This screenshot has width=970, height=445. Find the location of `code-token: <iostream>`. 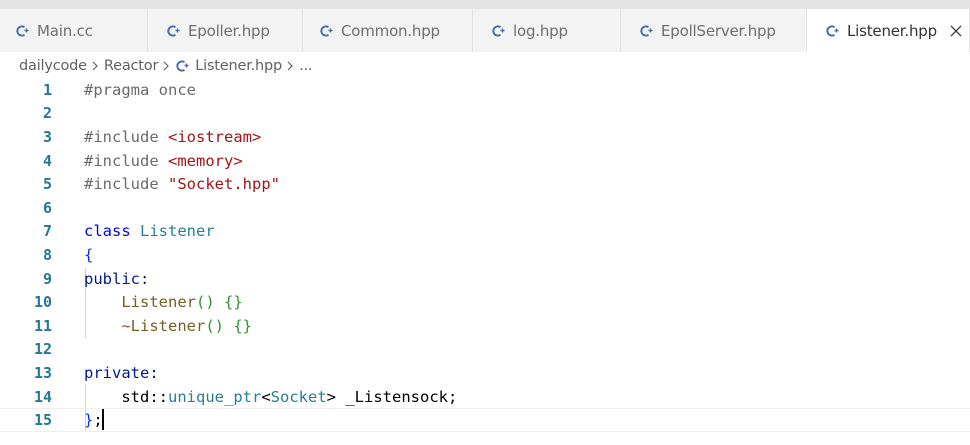

code-token: <iostream> is located at coordinates (215, 136).